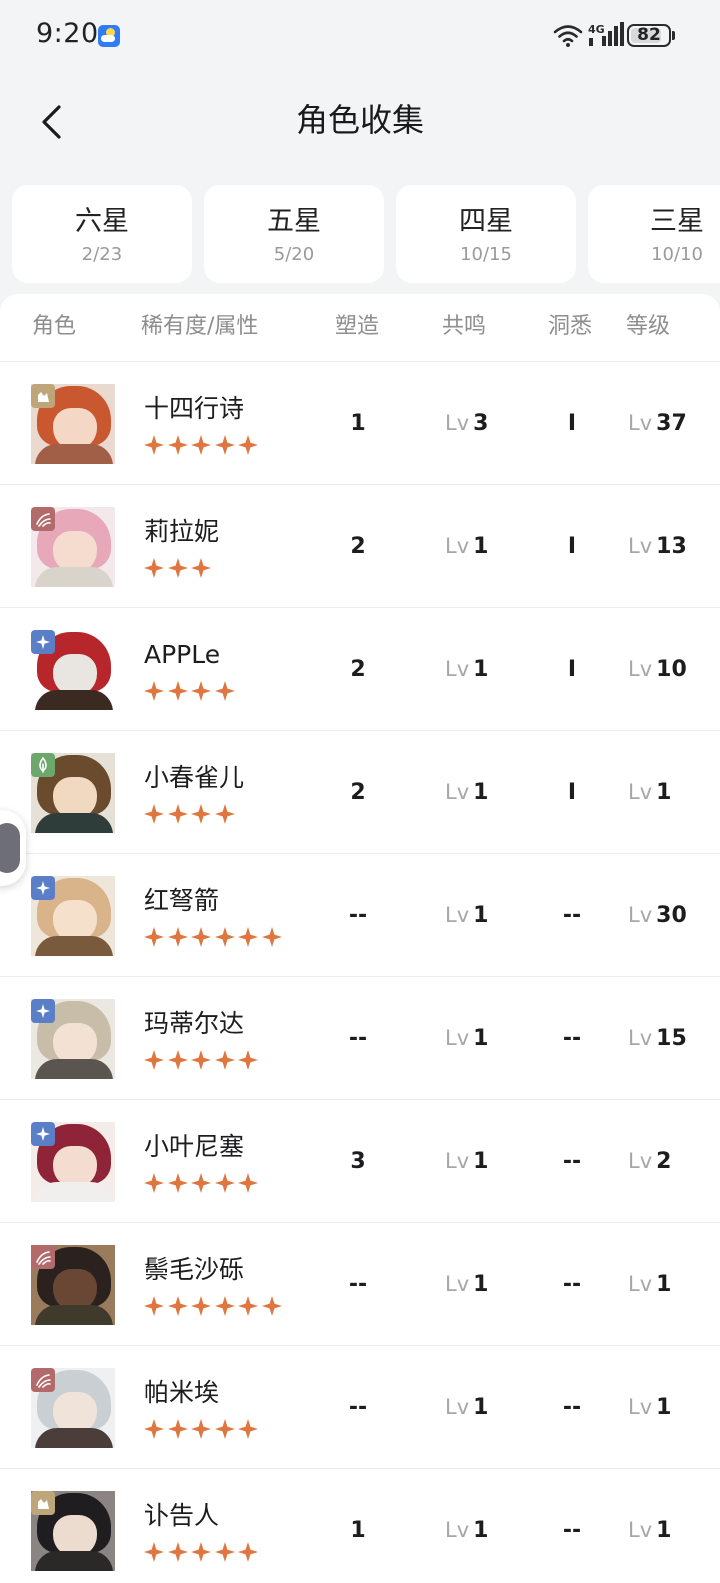  What do you see at coordinates (199, 327) in the screenshot?
I see `col-head-rarity-attr: 稀有度/属性` at bounding box center [199, 327].